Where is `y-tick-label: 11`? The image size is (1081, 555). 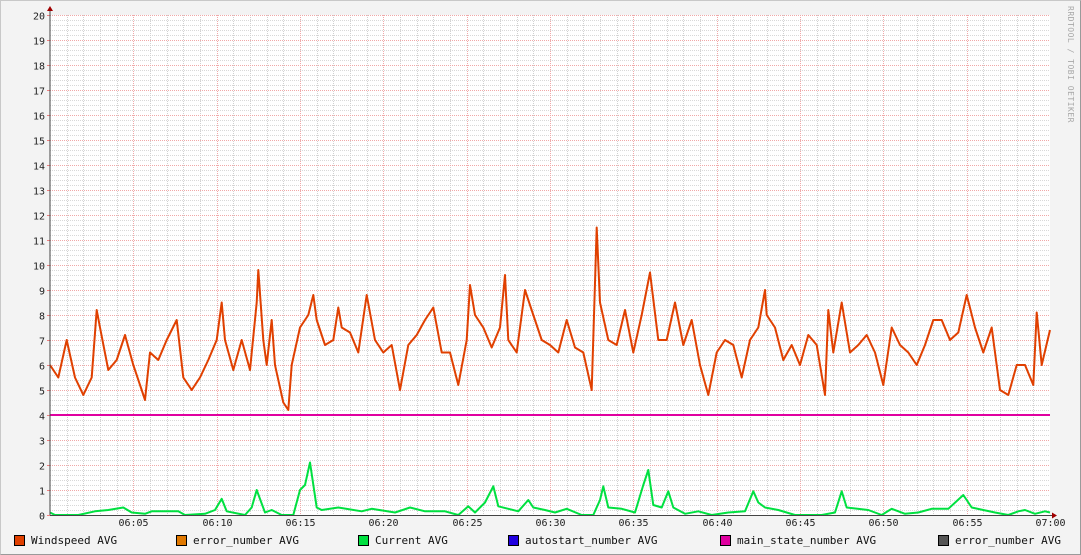
y-tick-label: 11 is located at coordinates (39, 242).